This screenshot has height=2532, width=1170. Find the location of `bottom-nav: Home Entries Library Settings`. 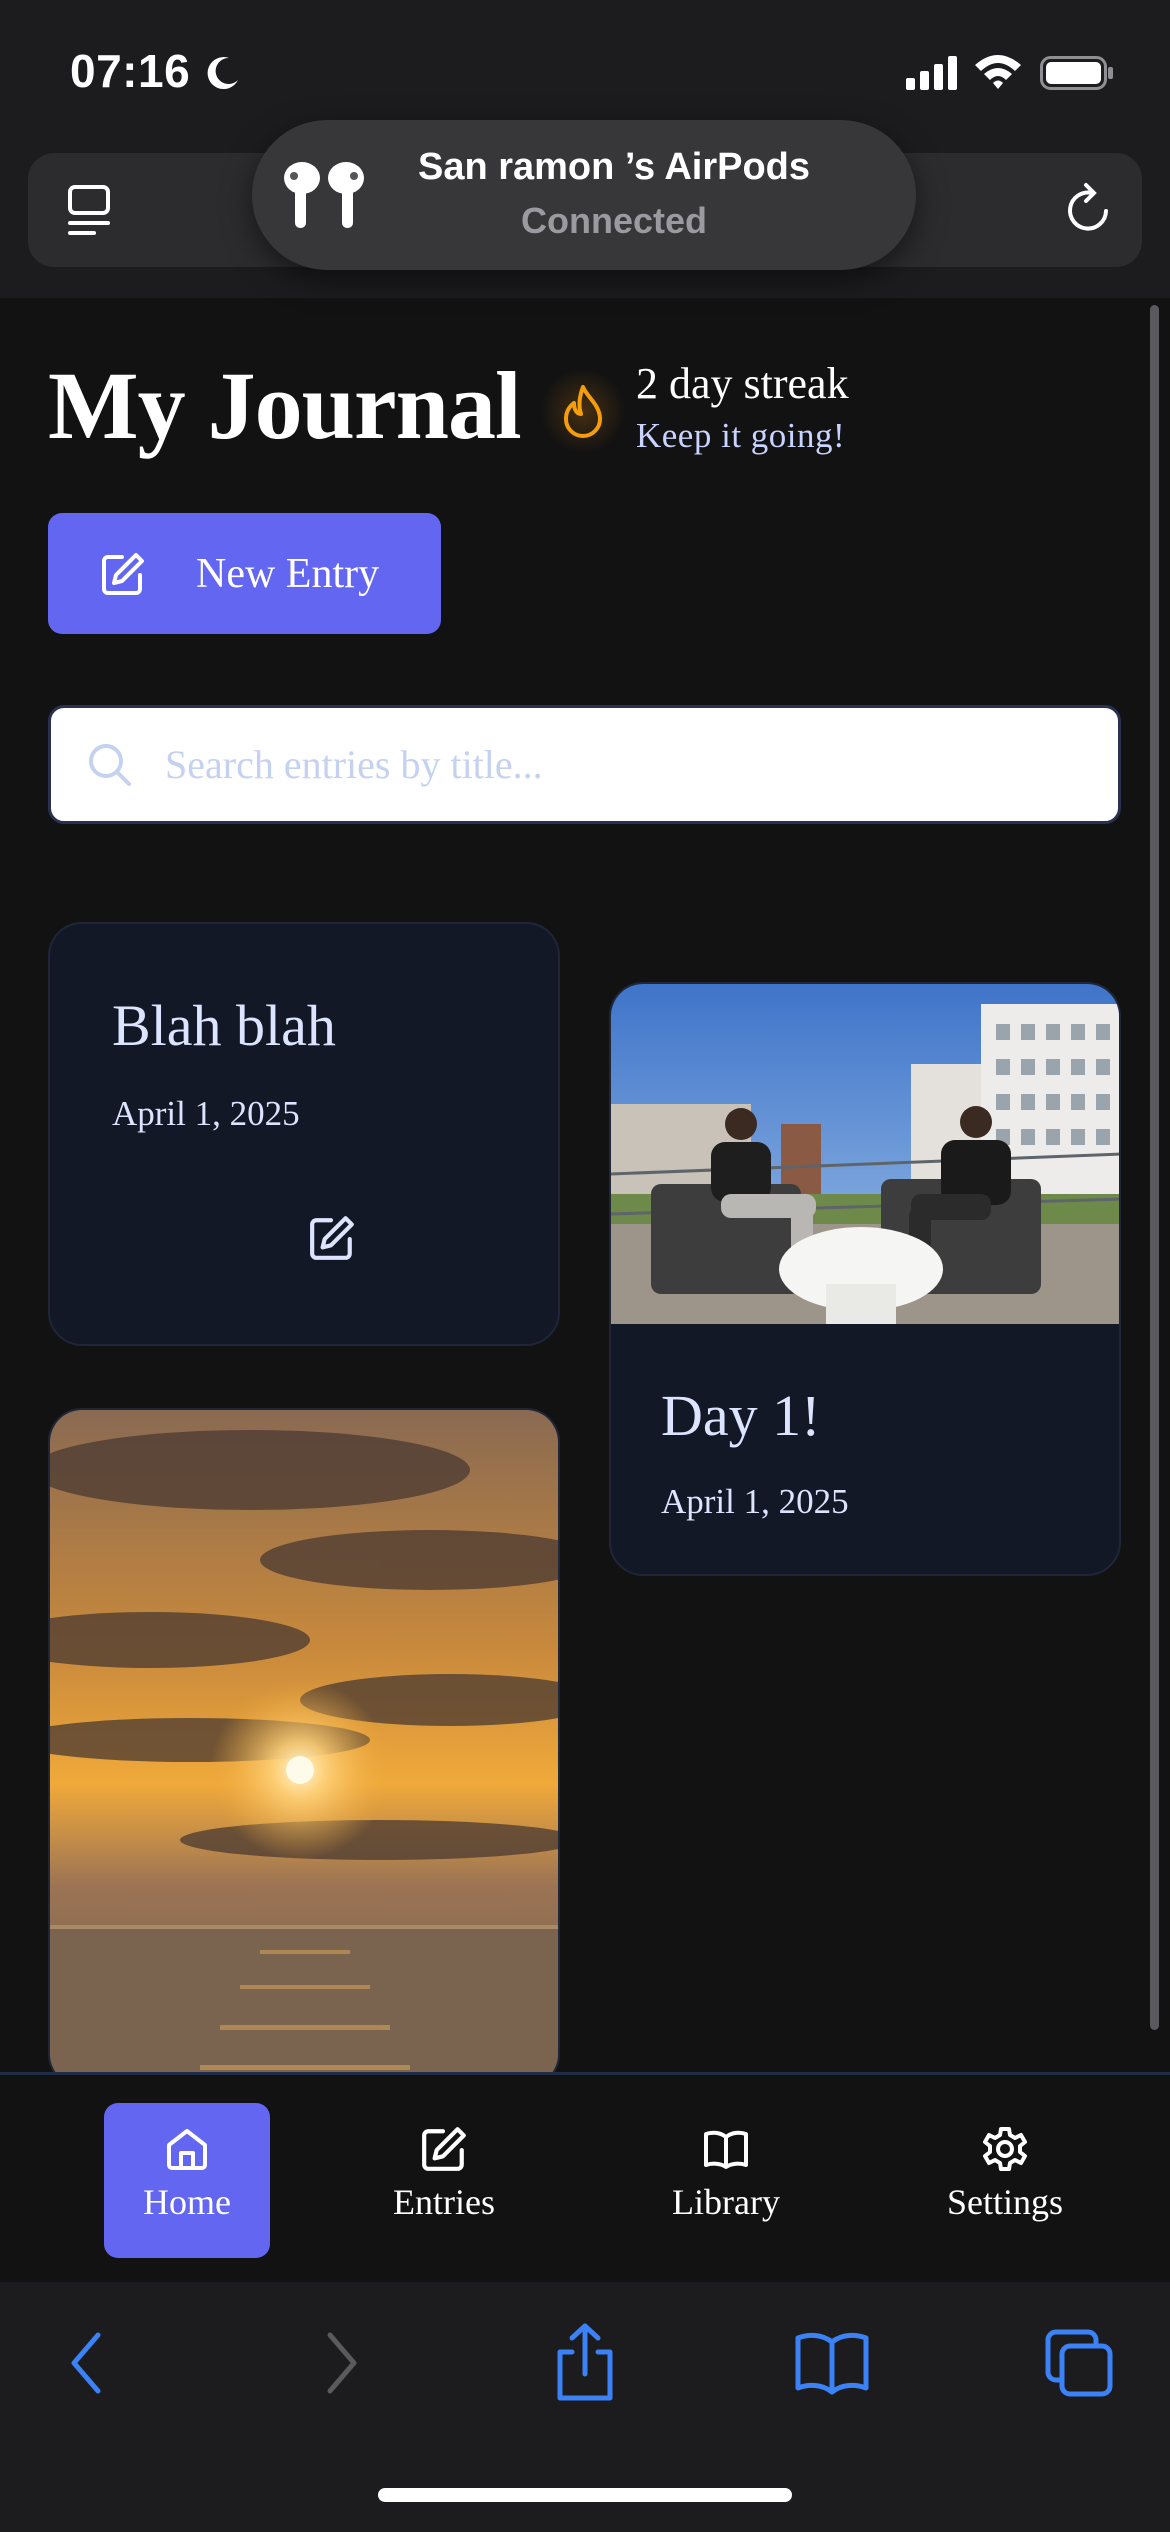

bottom-nav: Home Entries Library Settings is located at coordinates (585, 2177).